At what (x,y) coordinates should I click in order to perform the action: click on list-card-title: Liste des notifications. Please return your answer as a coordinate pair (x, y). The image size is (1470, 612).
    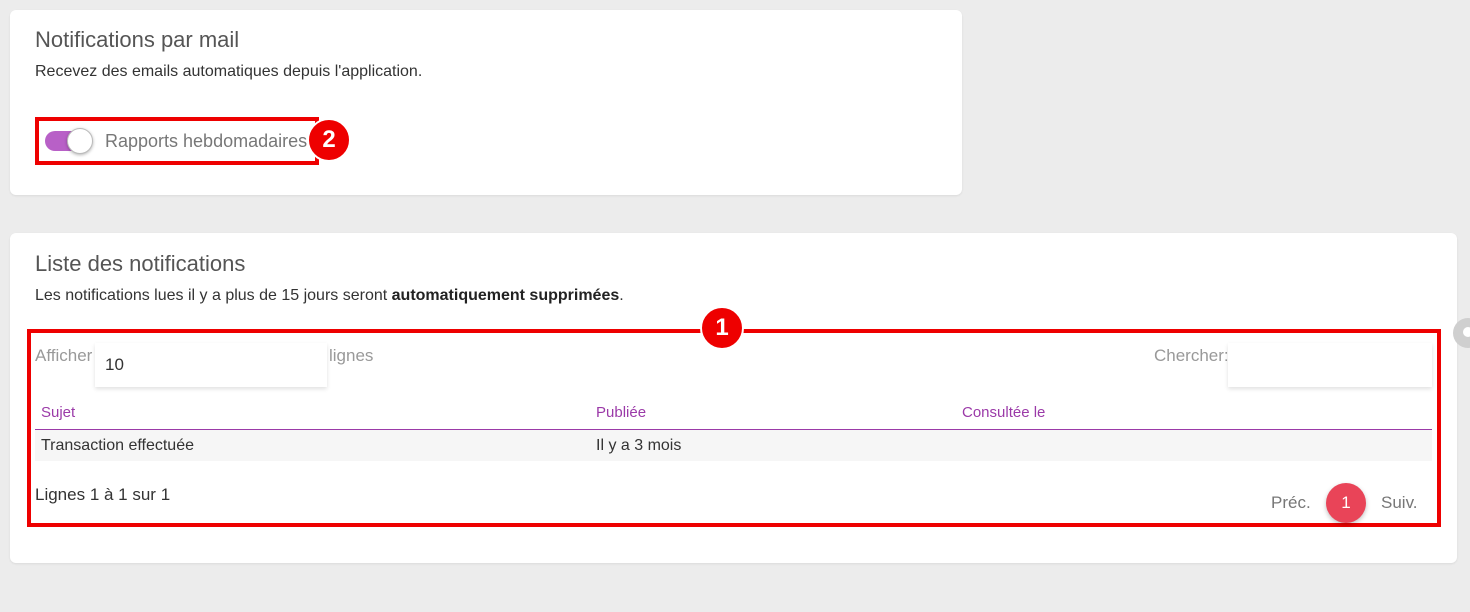
    Looking at the image, I should click on (140, 263).